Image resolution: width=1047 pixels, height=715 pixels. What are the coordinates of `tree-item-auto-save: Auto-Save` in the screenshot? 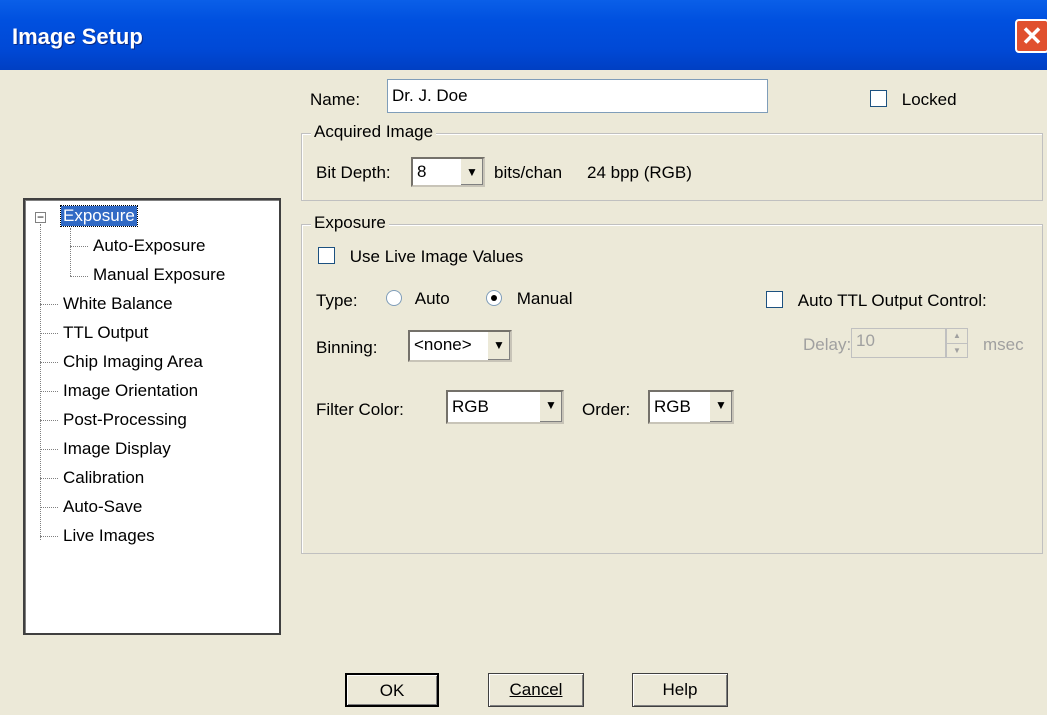 It's located at (102, 507).